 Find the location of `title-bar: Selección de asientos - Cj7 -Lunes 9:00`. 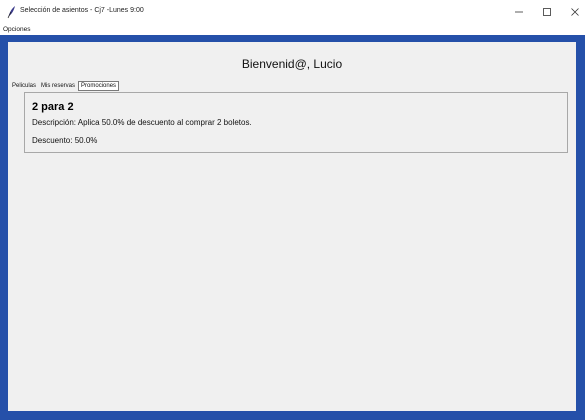

title-bar: Selección de asientos - Cj7 -Lunes 9:00 is located at coordinates (292, 12).